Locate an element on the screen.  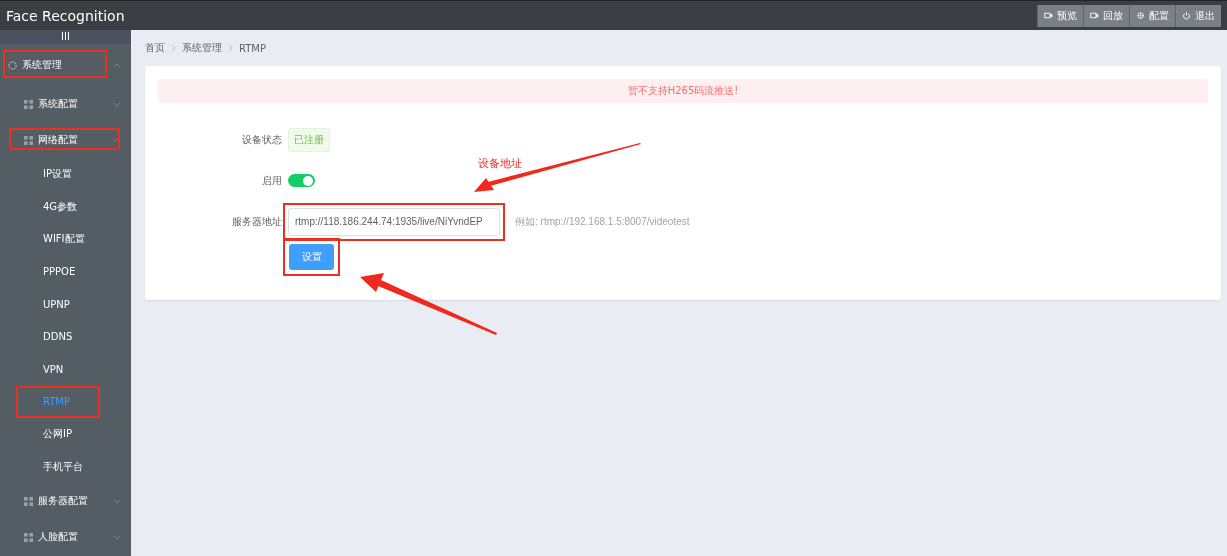
gear-icon is located at coordinates (1140, 15).